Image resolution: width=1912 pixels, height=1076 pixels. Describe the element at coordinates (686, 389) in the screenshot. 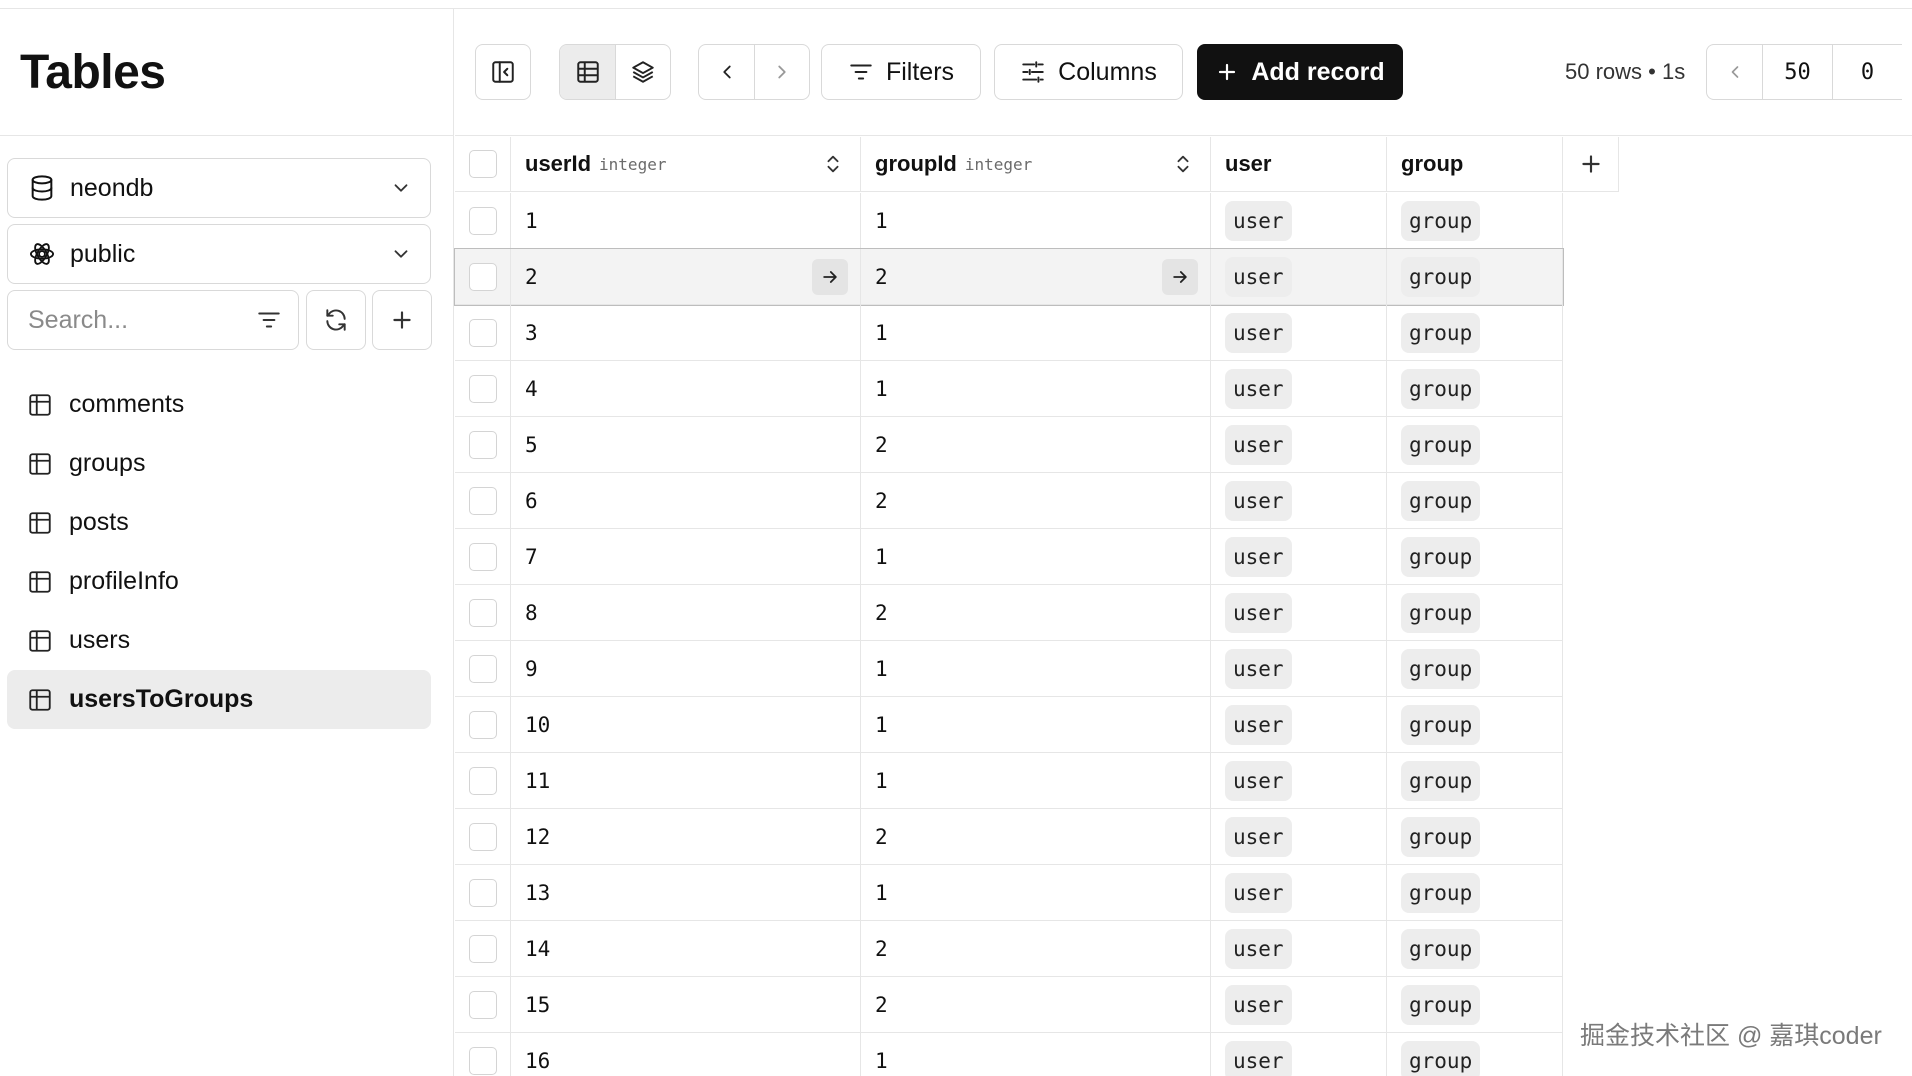

I see `cell-userId: 4` at that location.